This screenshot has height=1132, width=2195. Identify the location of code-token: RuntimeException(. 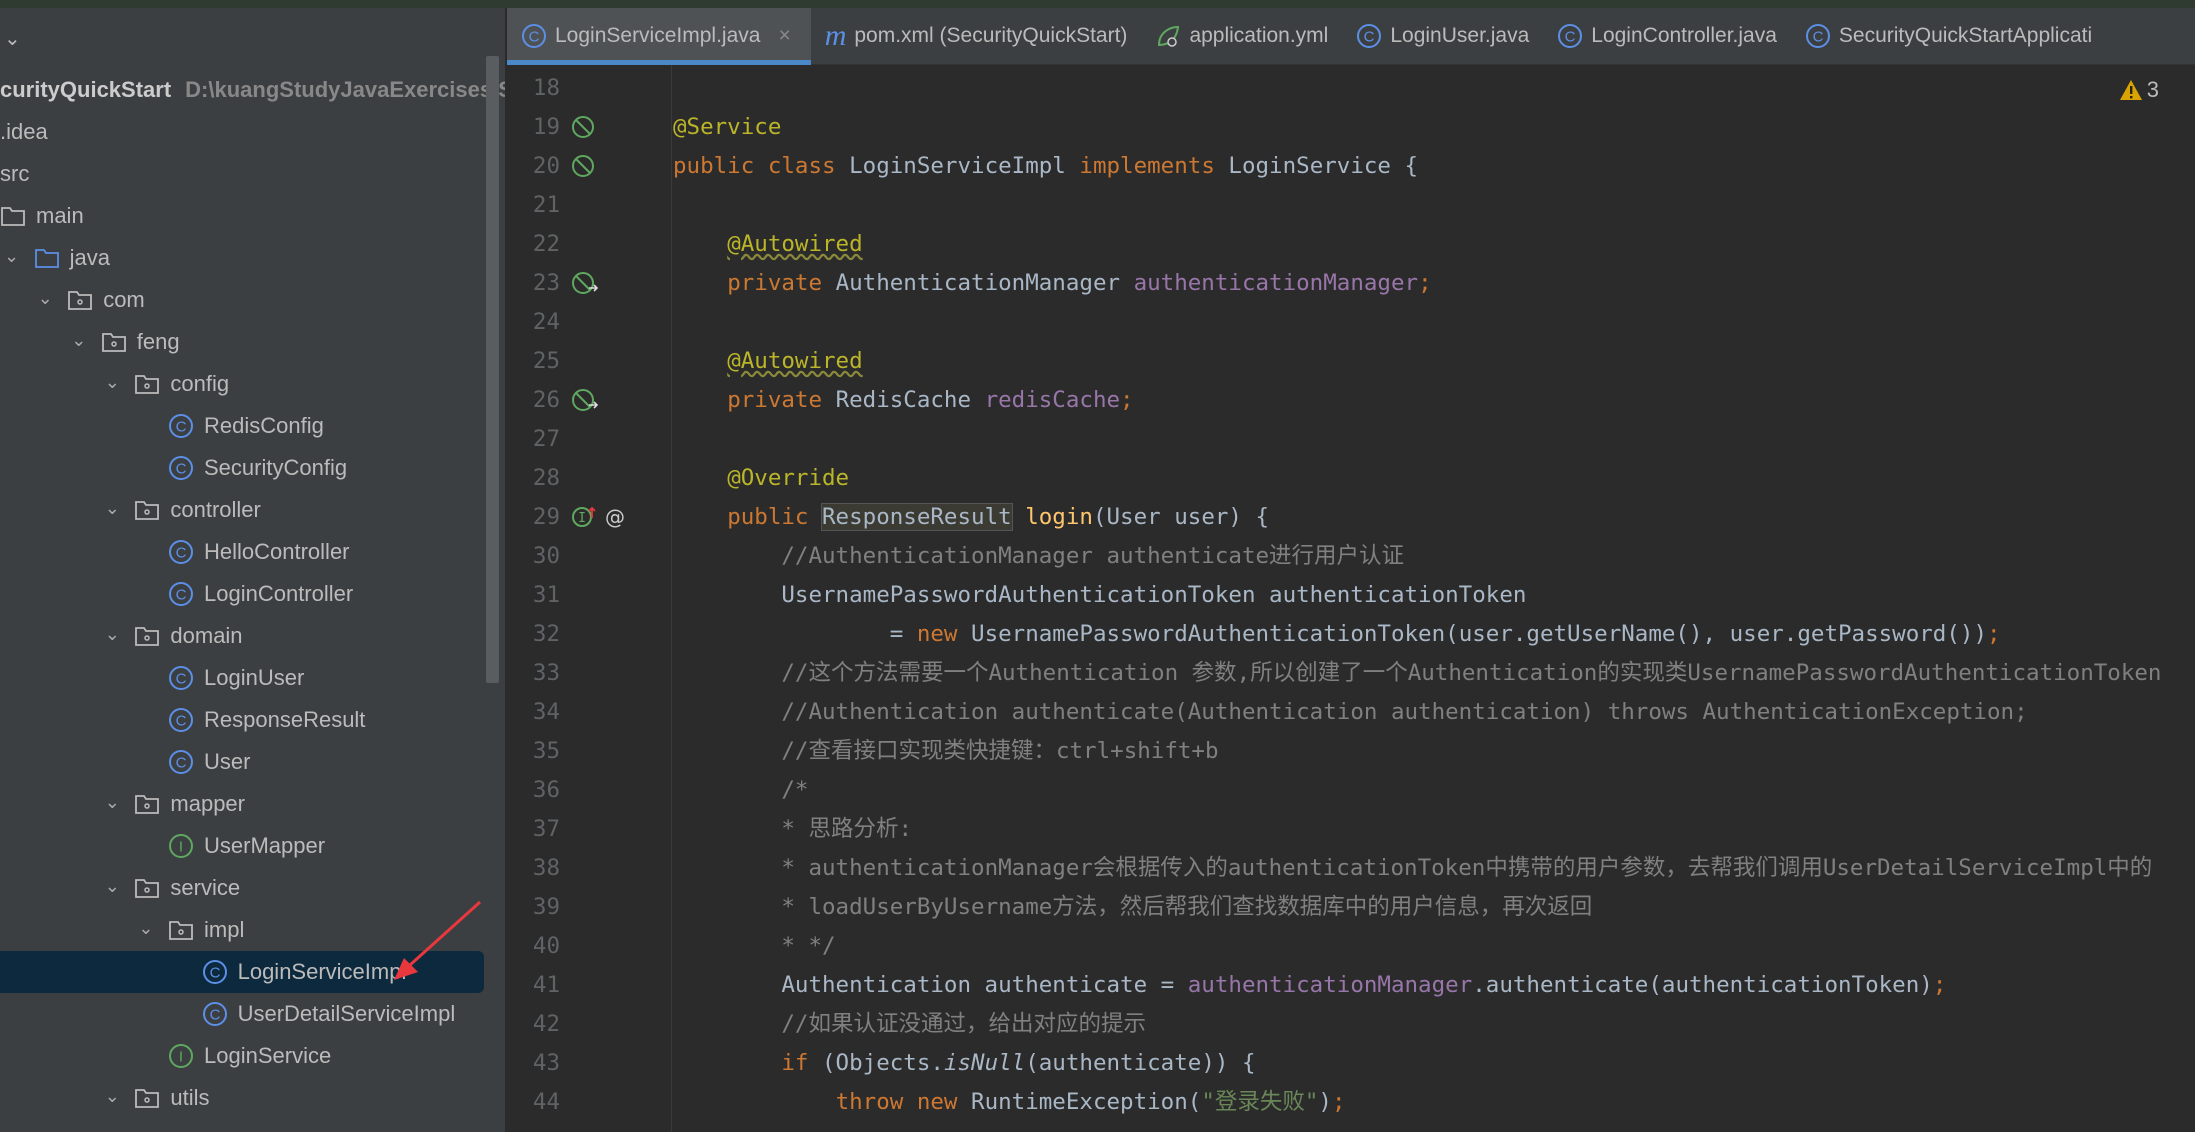
(1086, 1102).